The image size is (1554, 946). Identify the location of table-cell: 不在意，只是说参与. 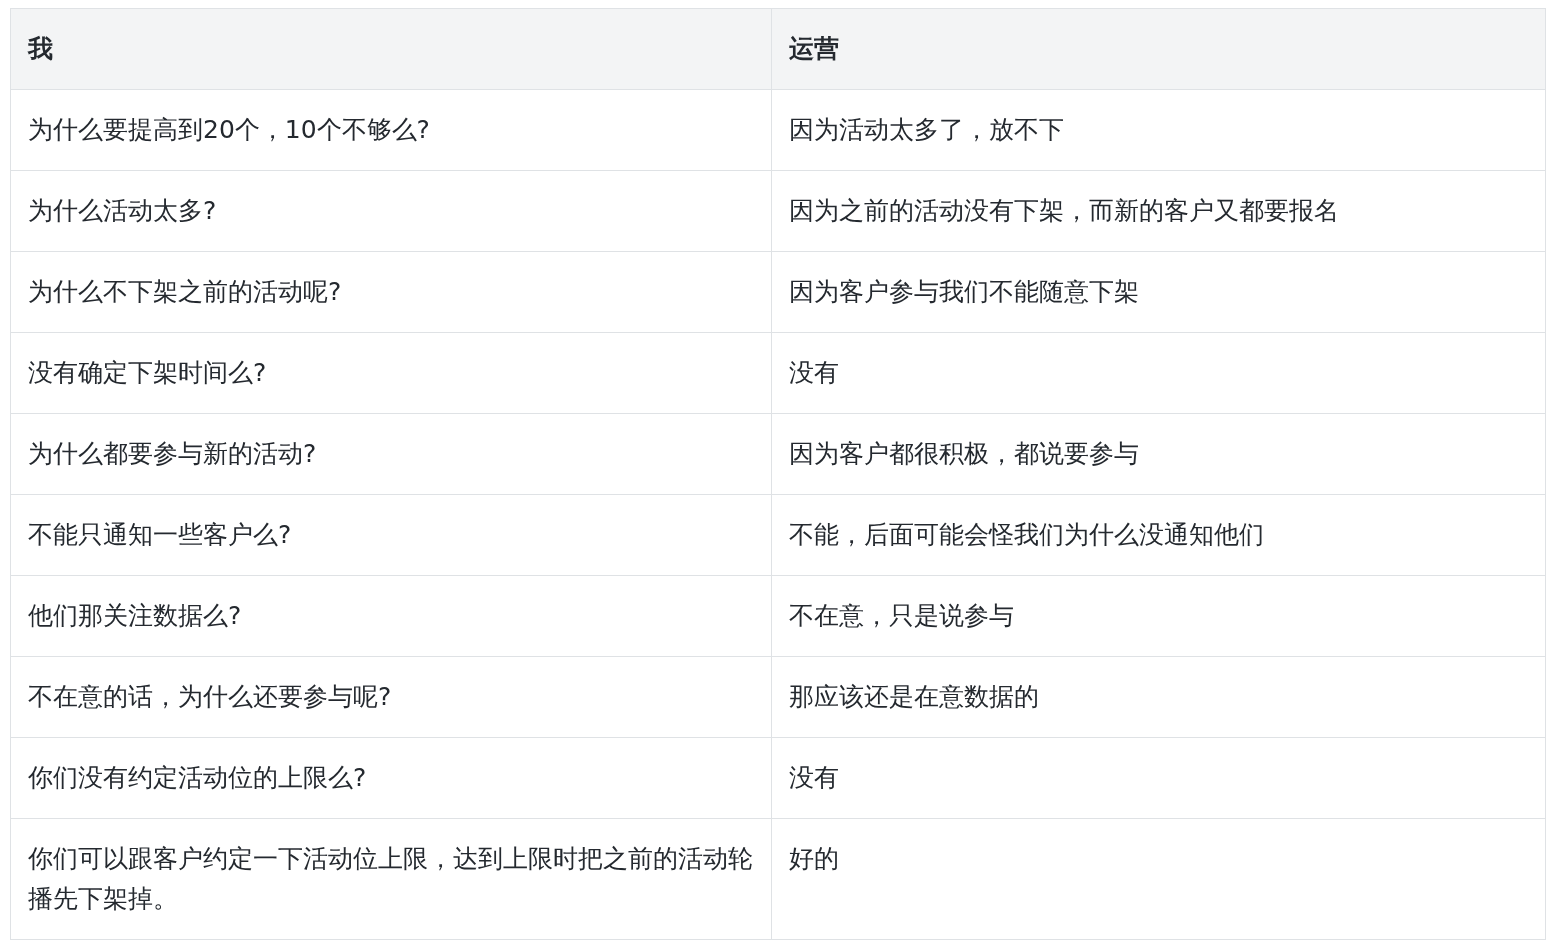
(1158, 616).